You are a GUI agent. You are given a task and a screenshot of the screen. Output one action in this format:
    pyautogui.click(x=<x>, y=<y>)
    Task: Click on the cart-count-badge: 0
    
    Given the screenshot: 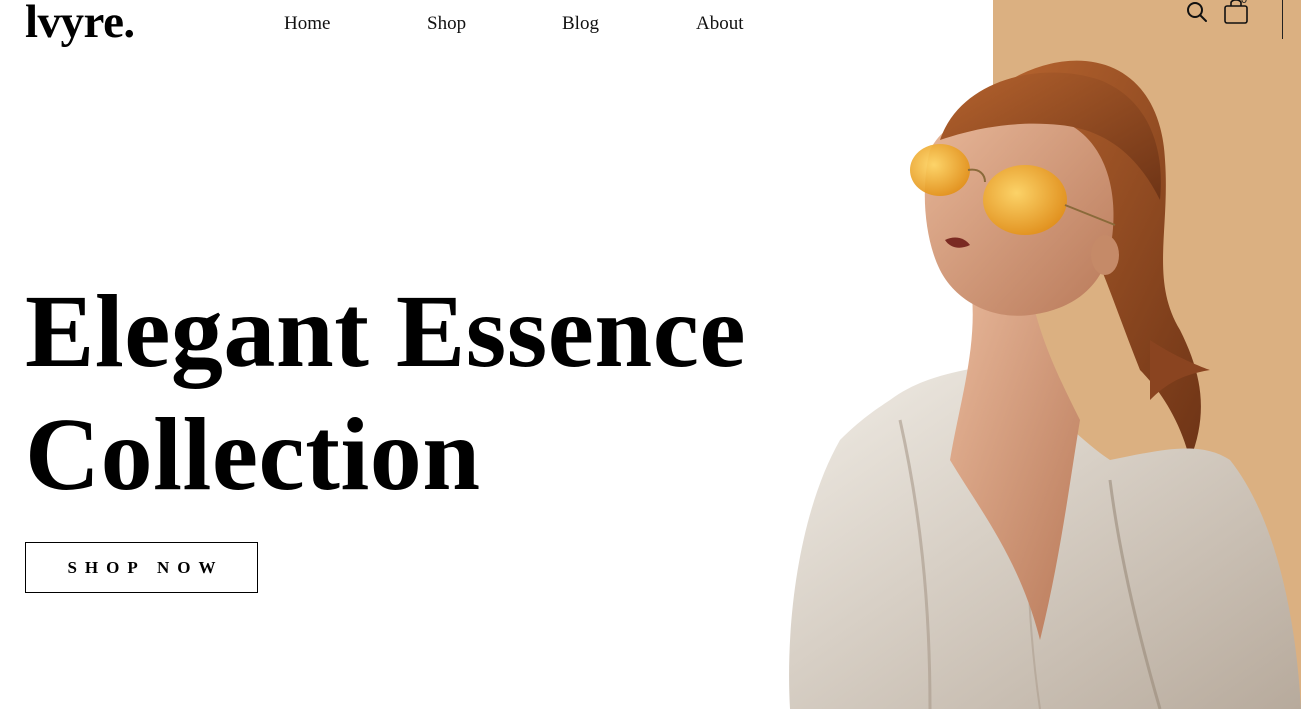 What is the action you would take?
    pyautogui.click(x=1244, y=3)
    